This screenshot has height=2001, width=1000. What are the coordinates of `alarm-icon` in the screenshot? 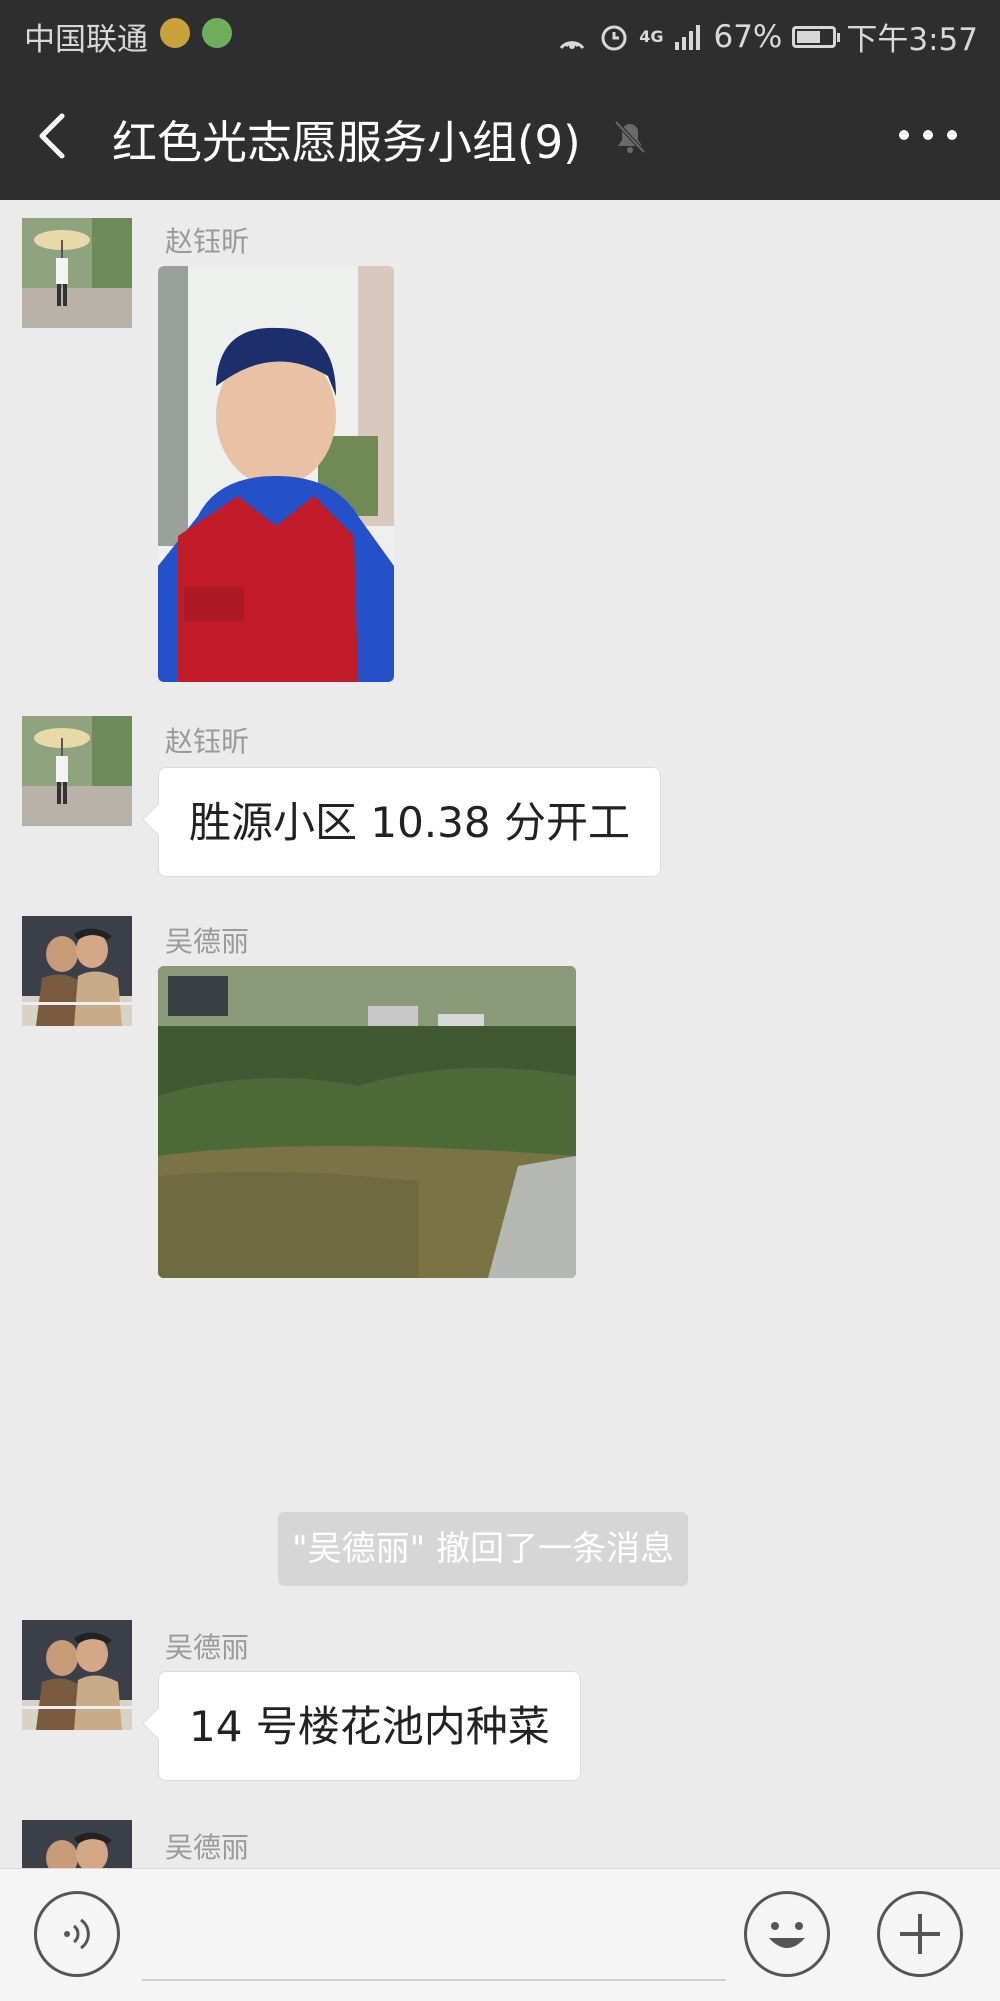 It's located at (614, 37).